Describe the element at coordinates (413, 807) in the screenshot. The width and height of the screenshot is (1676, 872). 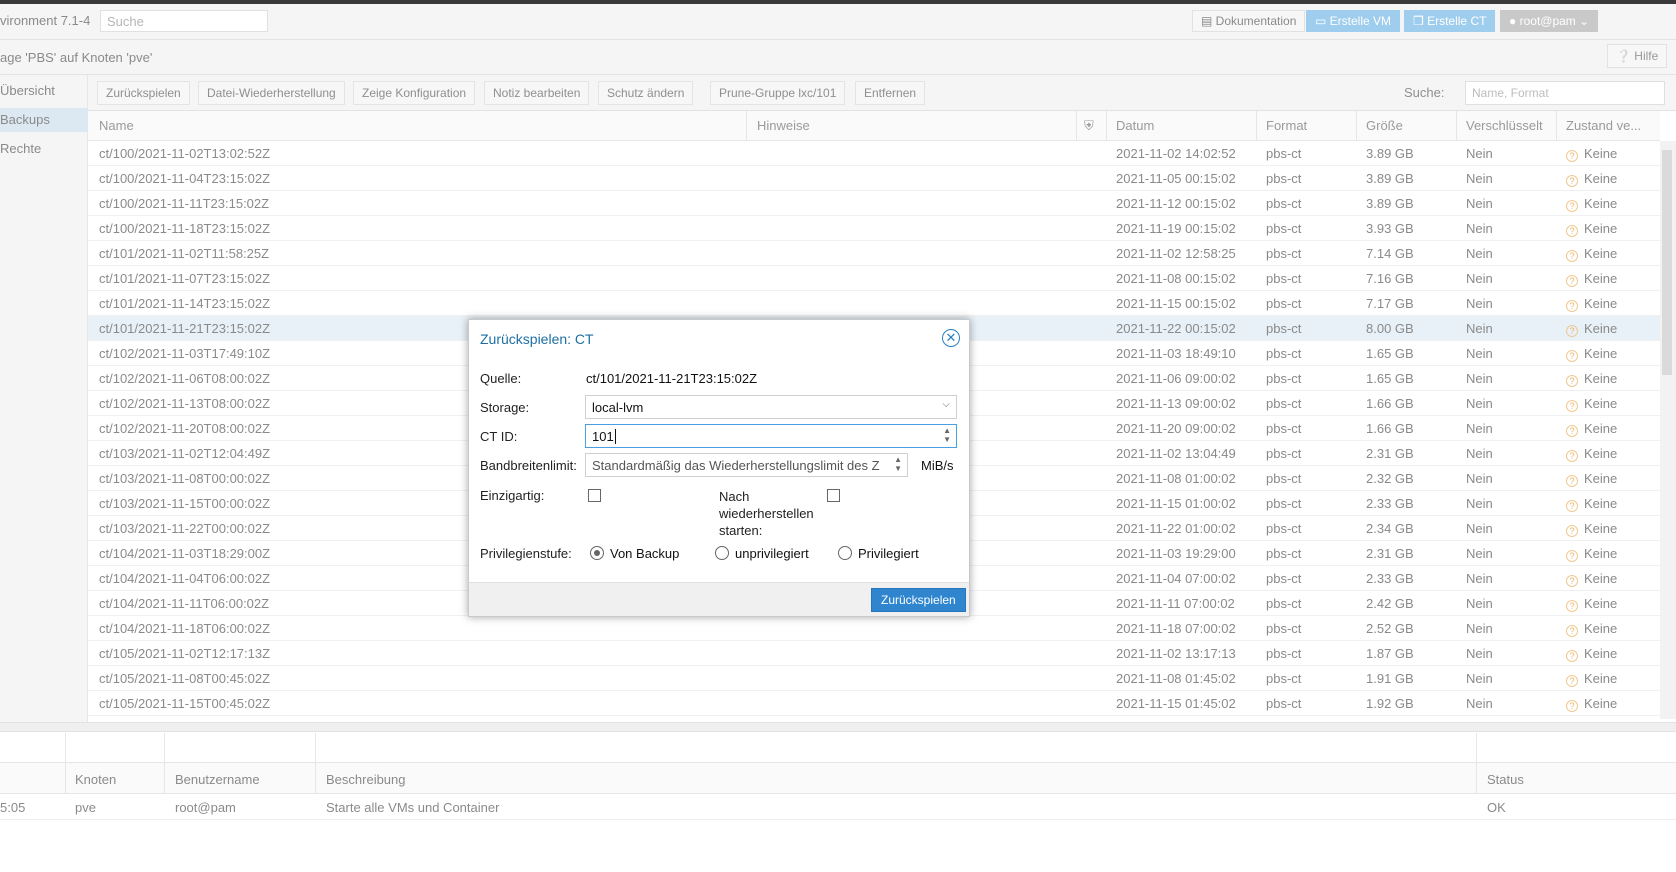
I see `task-description: Starte alle VMs und Container` at that location.